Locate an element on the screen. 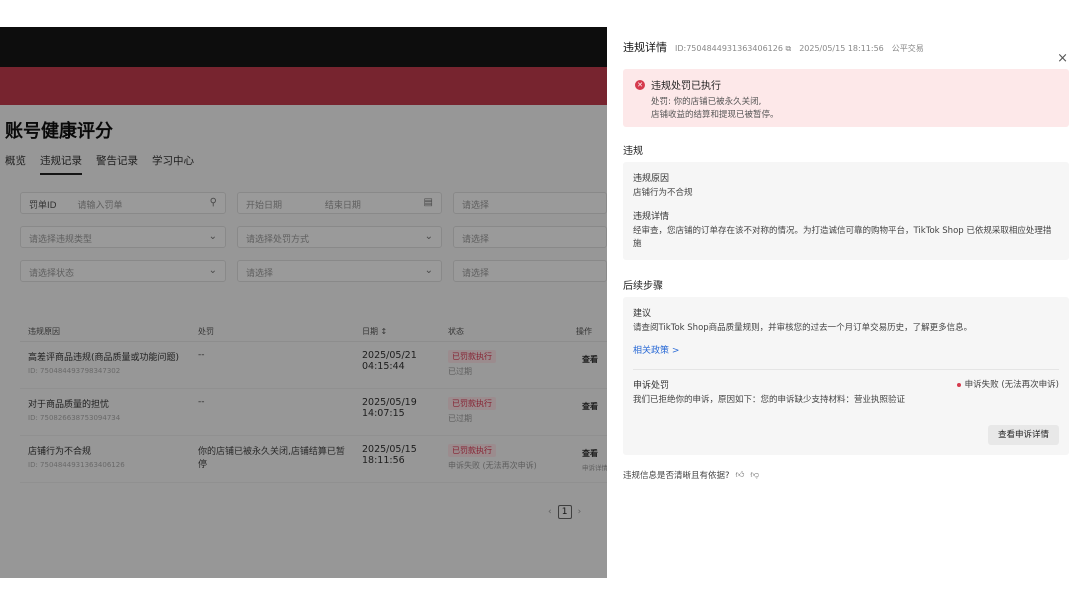 The image size is (1080, 595). related-policy-link: 相关政策 > is located at coordinates (656, 349).